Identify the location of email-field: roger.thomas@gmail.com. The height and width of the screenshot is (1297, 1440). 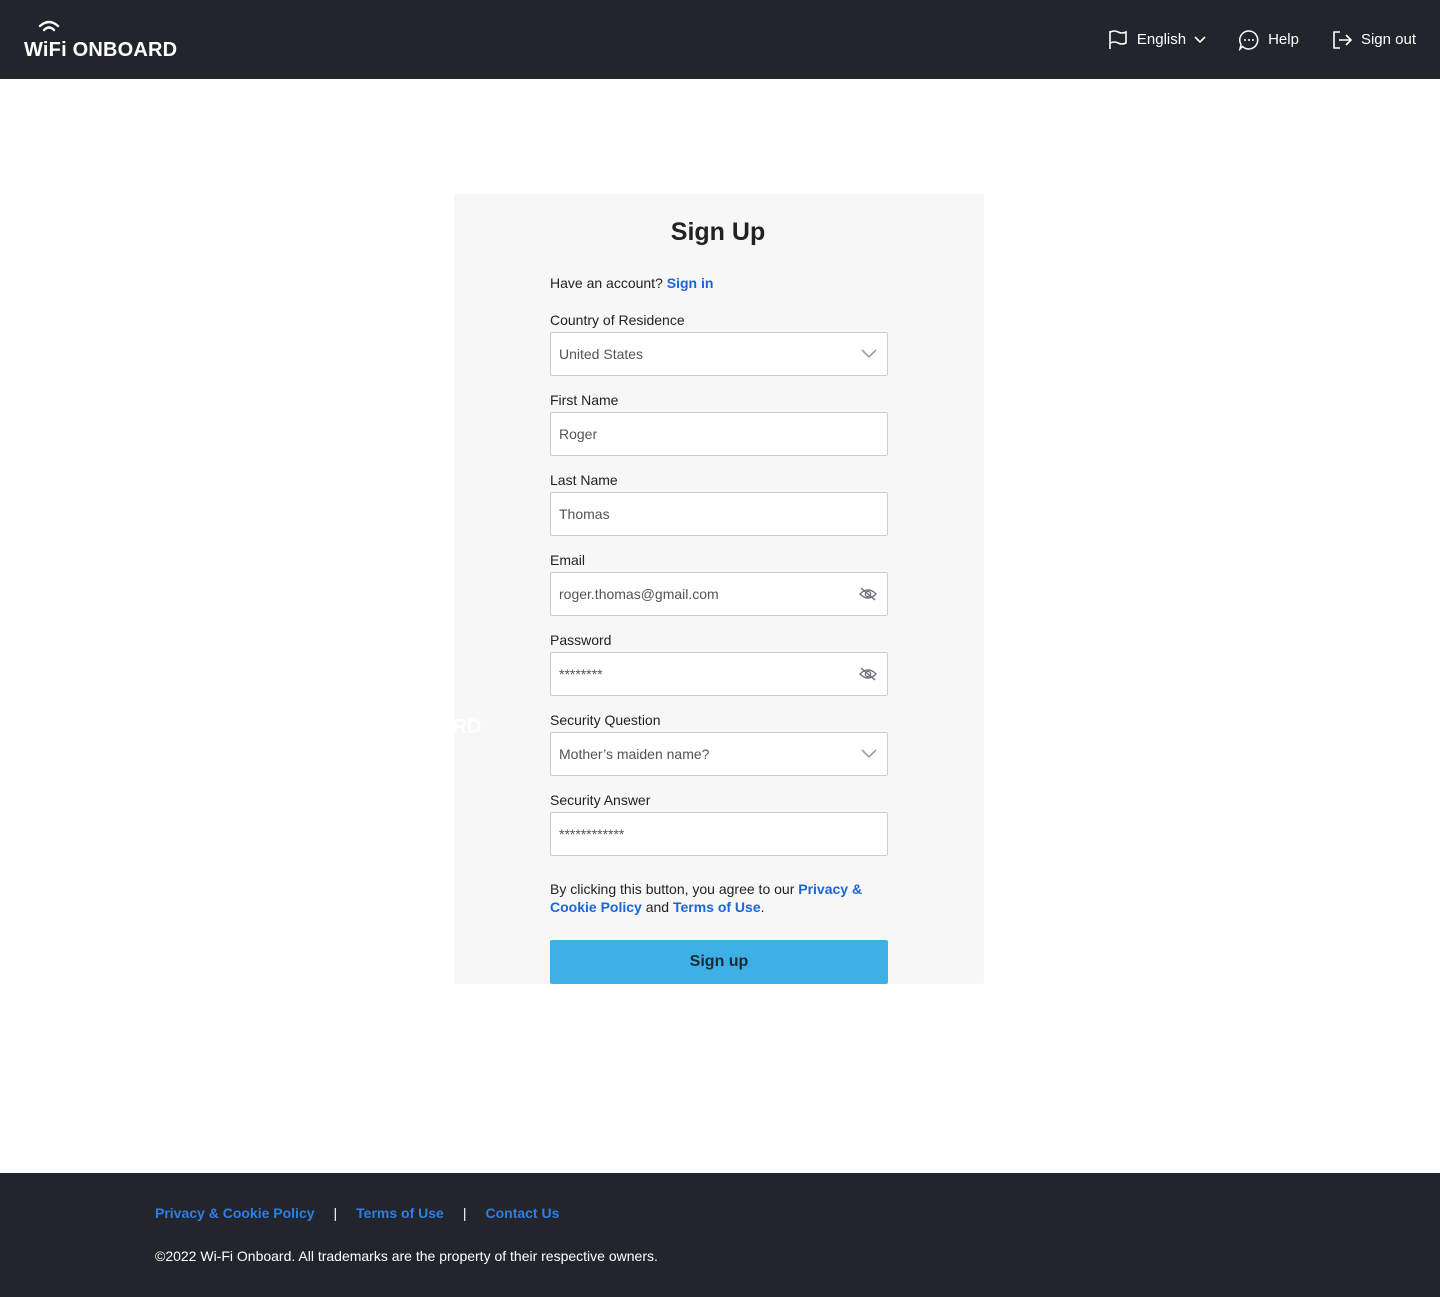
(719, 594).